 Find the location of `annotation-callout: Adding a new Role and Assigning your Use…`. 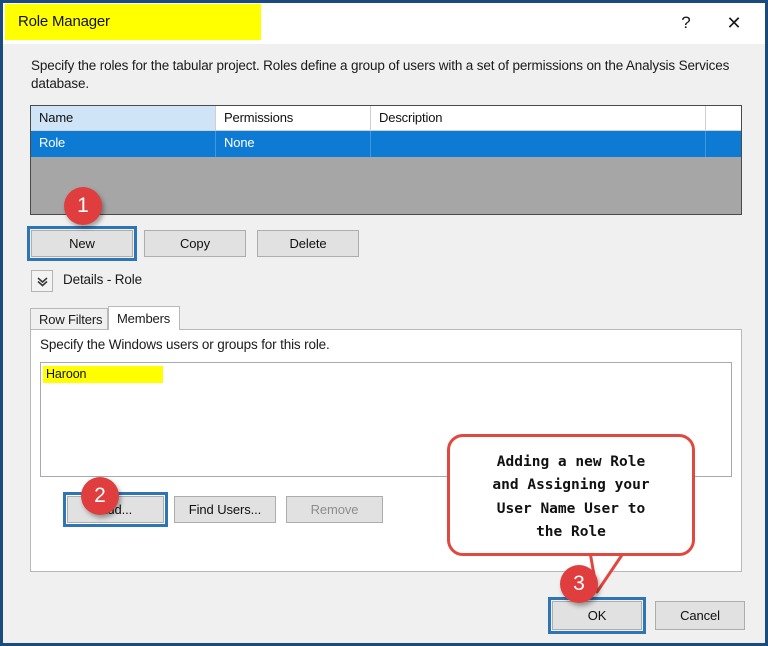

annotation-callout: Adding a new Role and Assigning your Use… is located at coordinates (571, 495).